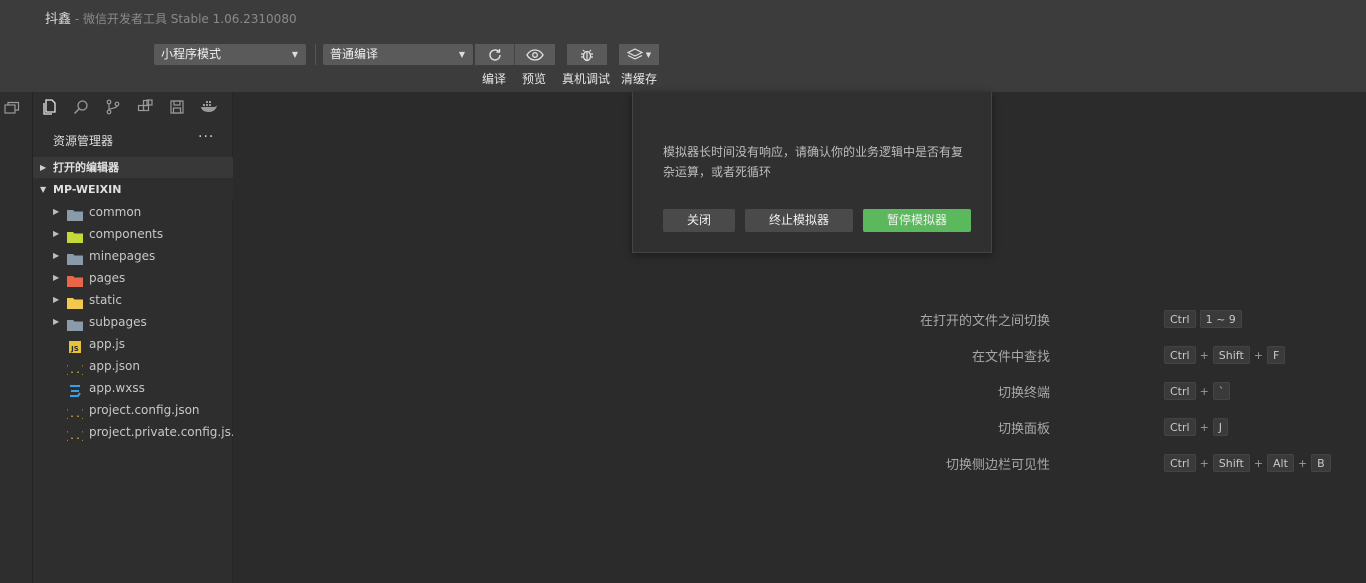  What do you see at coordinates (87, 189) in the screenshot?
I see `project-label: MP-WEIXIN` at bounding box center [87, 189].